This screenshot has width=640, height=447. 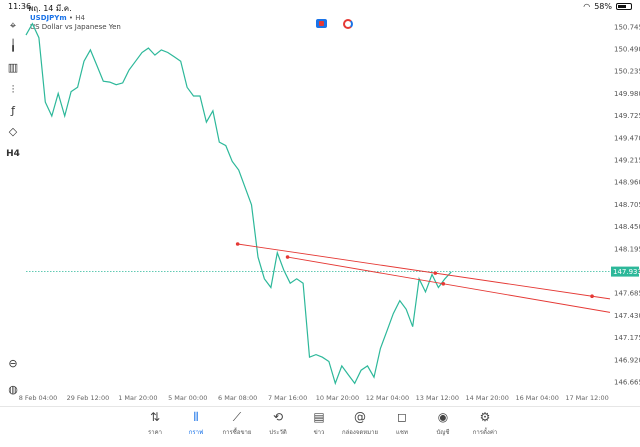 I want to click on y-tick-label: 148.705, so click(x=627, y=205).